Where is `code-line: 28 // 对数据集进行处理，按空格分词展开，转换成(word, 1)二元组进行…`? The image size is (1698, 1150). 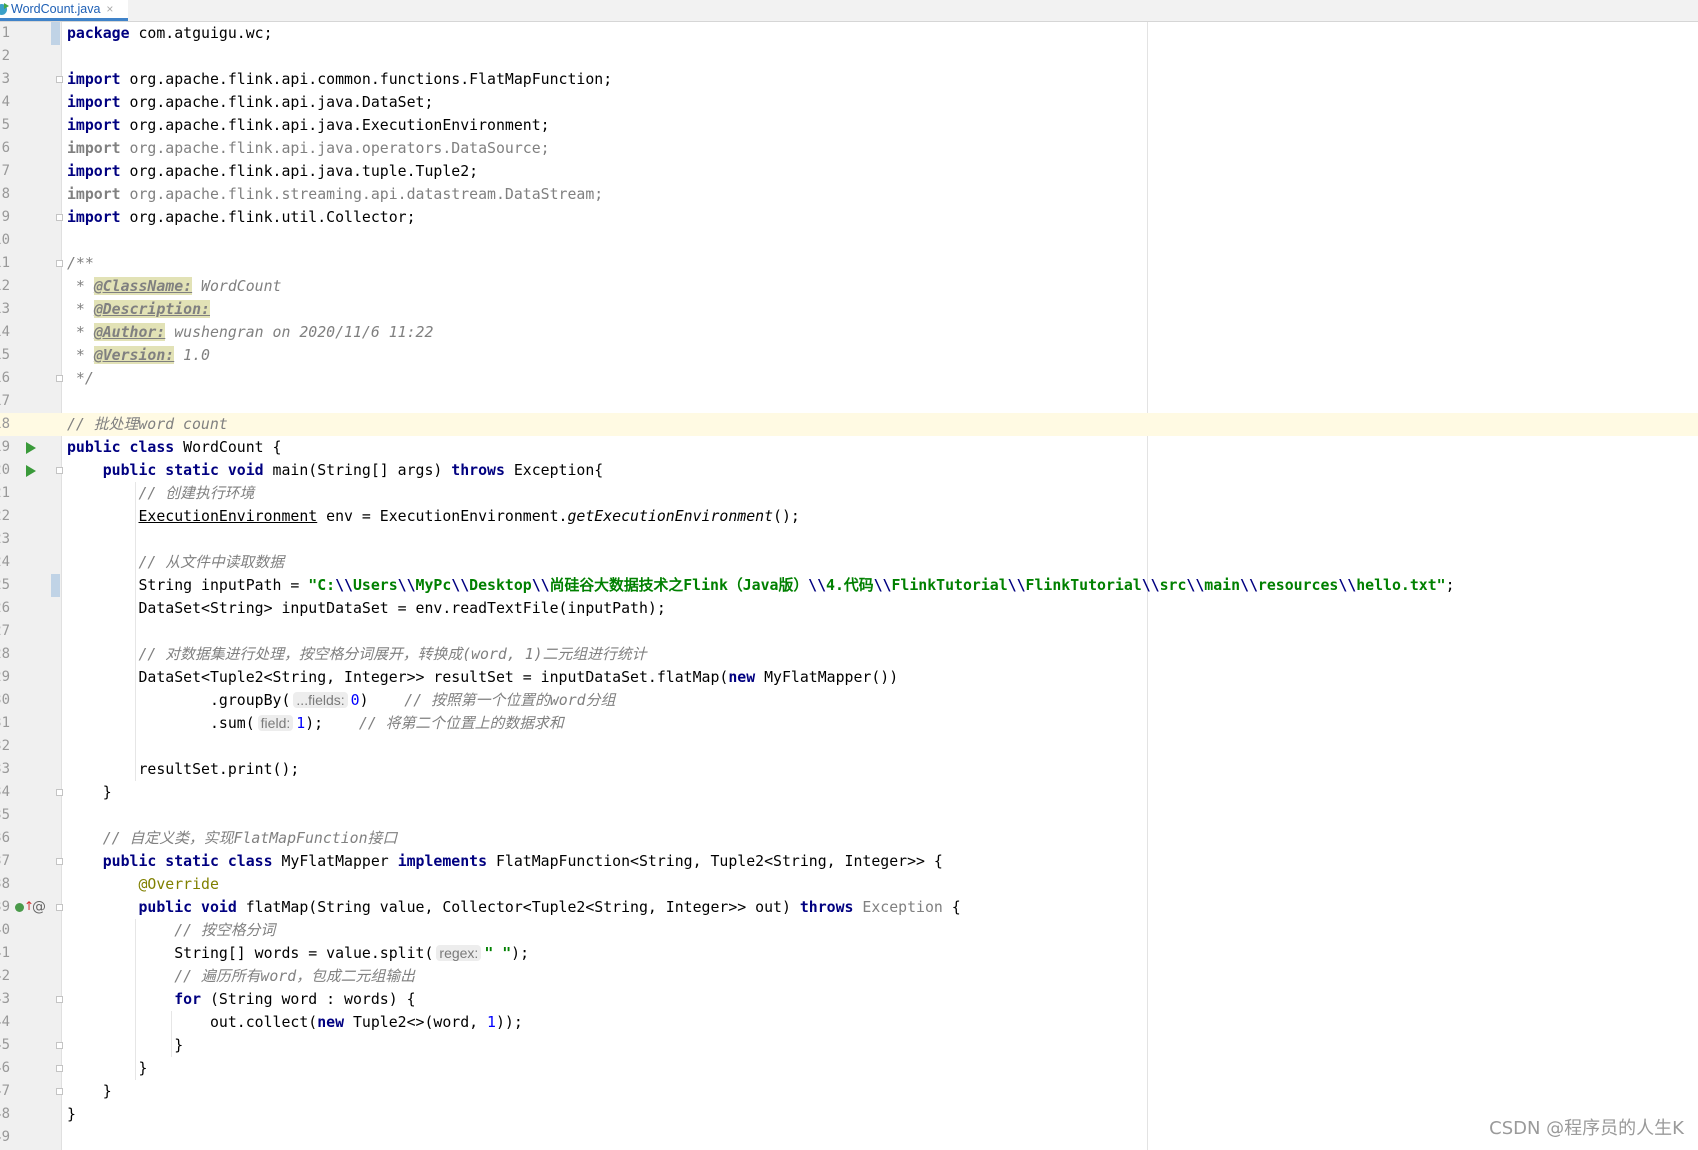
code-line: 28 // 对数据集进行处理，按空格分词展开，转换成(word, 1)二元组进行… is located at coordinates (849, 654).